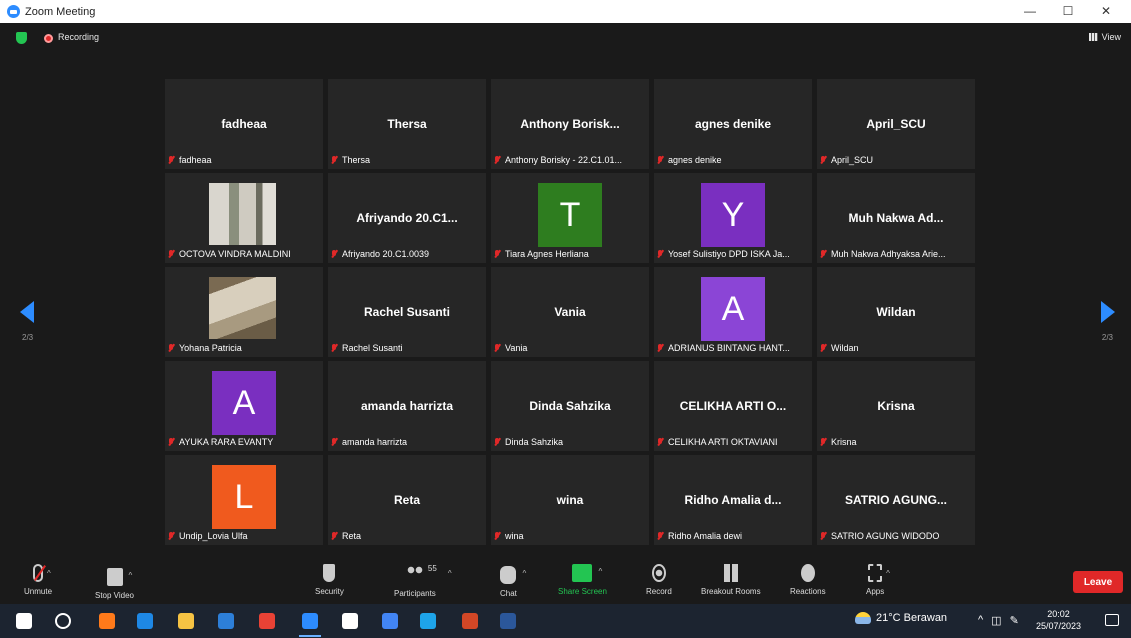  I want to click on weather-widget: 21°C Berawan, so click(901, 618).